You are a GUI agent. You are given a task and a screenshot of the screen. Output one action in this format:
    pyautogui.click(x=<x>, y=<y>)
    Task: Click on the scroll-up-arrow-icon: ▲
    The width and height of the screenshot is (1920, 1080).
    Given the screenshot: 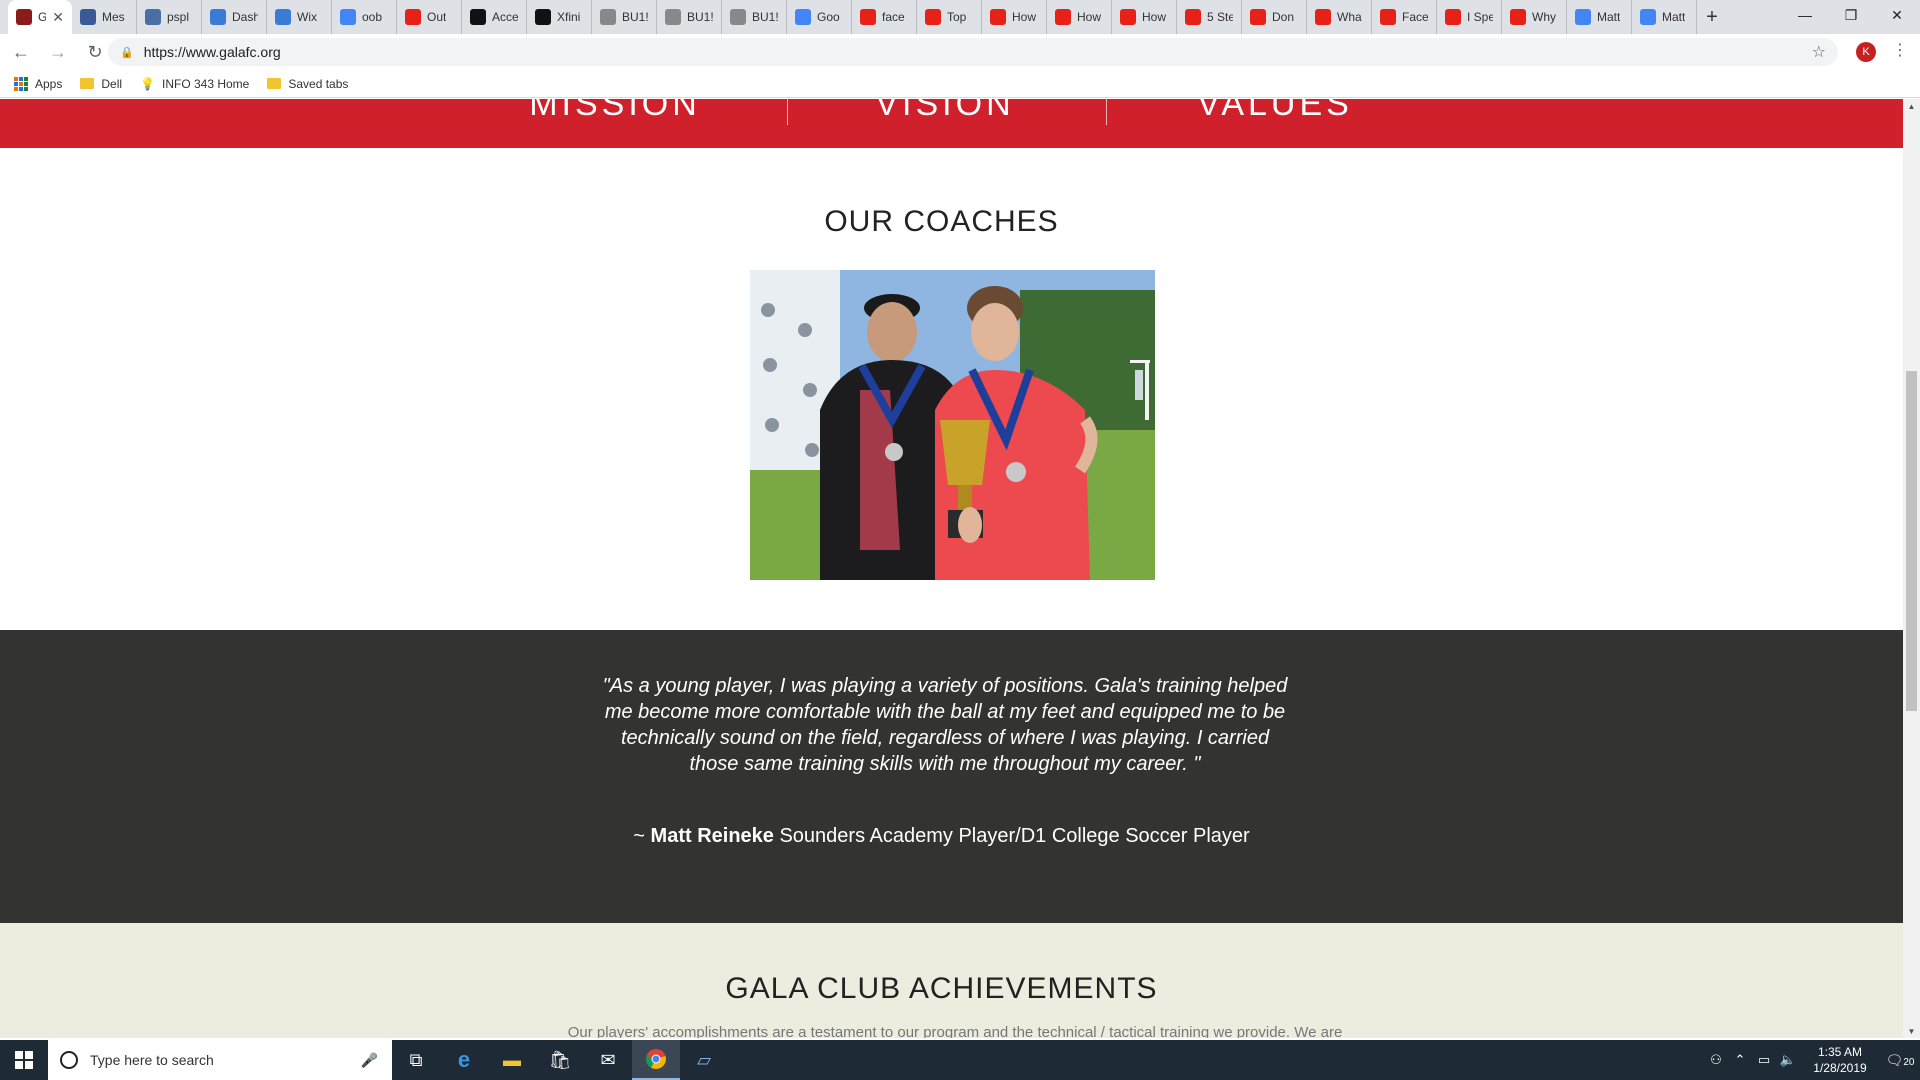 What is the action you would take?
    pyautogui.click(x=1911, y=106)
    